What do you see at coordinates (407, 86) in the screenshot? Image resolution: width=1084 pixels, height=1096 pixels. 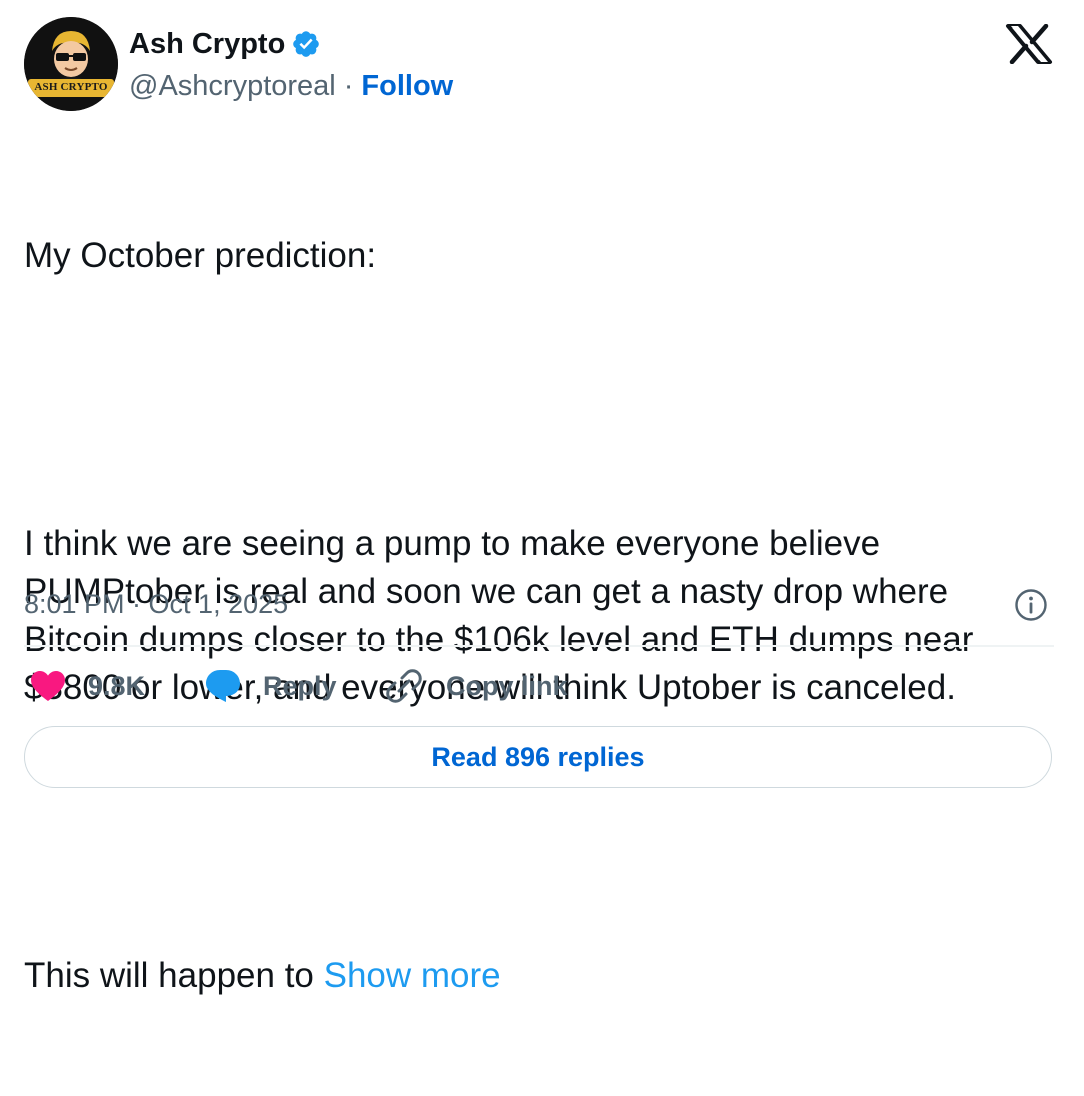 I see `follow-button: Follow` at bounding box center [407, 86].